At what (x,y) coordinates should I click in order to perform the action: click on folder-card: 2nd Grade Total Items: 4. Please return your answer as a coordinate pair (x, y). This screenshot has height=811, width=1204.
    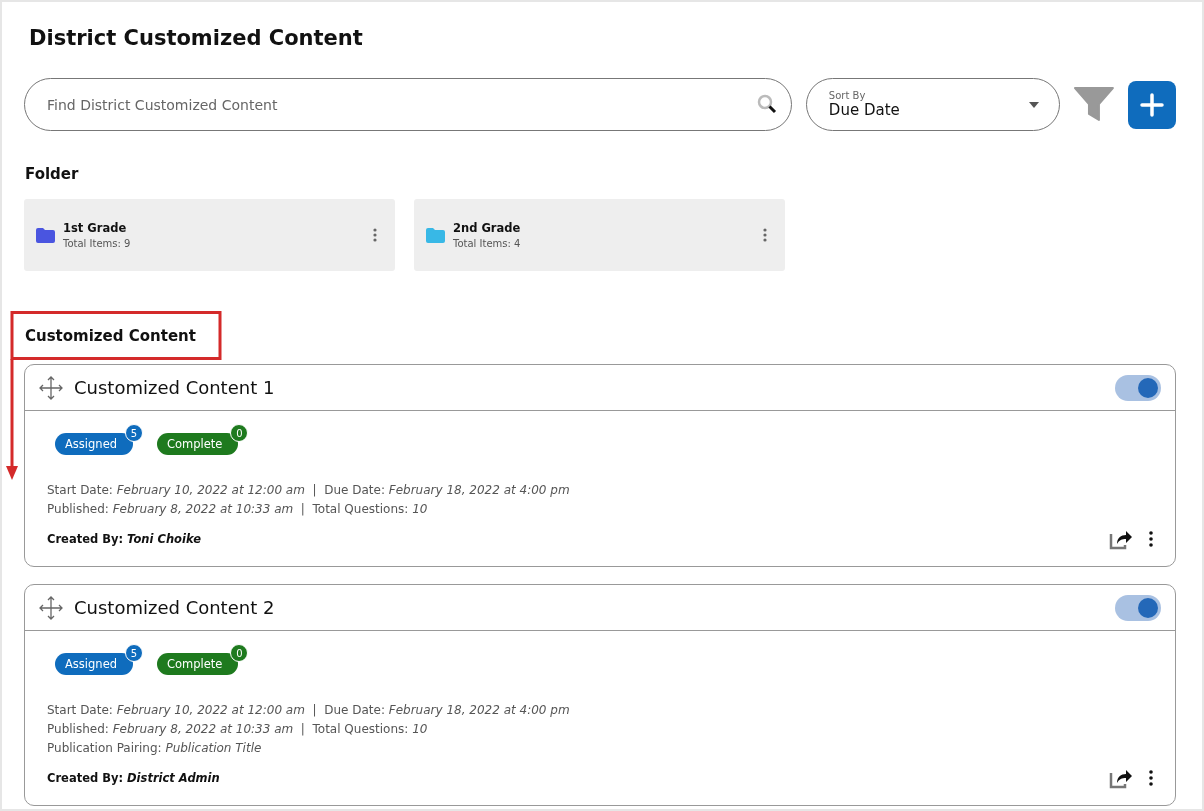
    Looking at the image, I should click on (599, 235).